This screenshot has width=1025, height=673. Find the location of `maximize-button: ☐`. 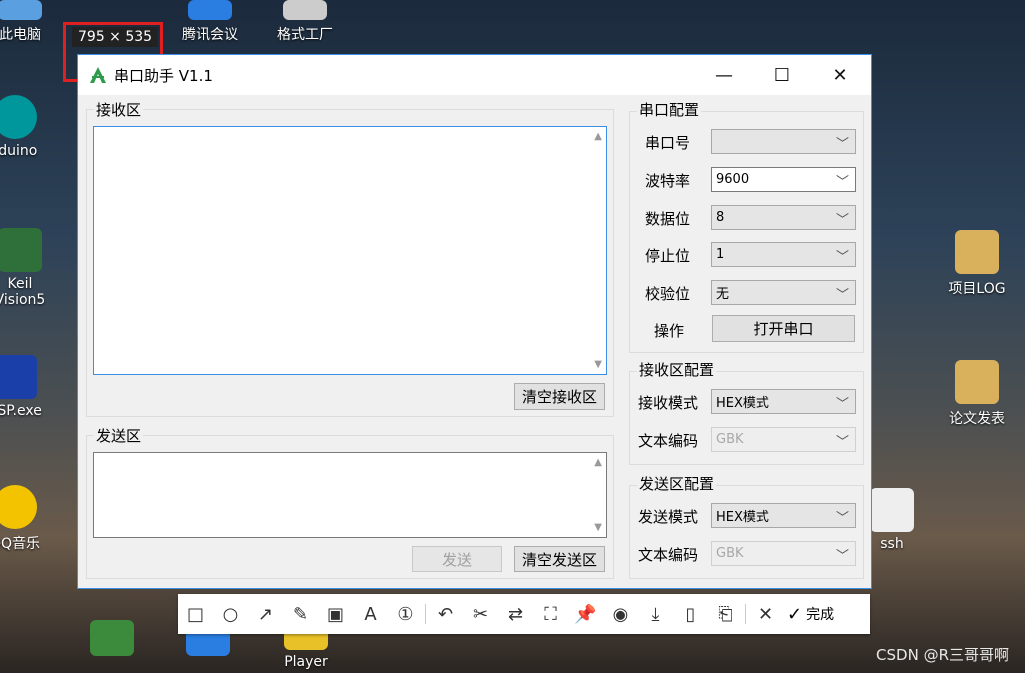

maximize-button: ☐ is located at coordinates (782, 75).